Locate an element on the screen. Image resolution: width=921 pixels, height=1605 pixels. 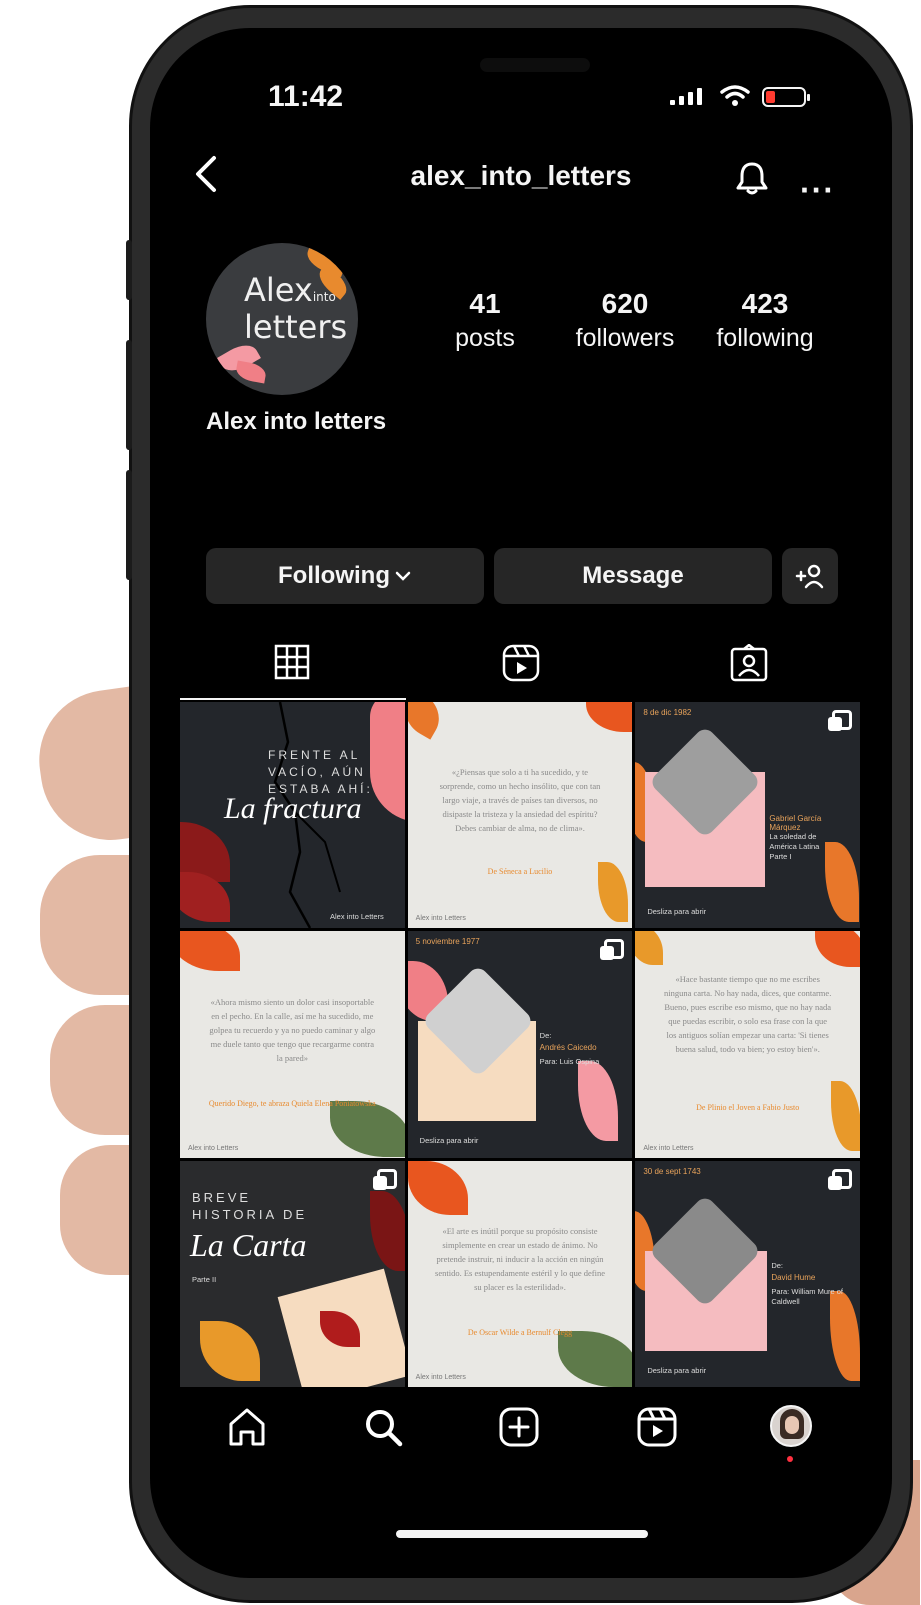
post-4-signature: Alex into Letters is located at coordinates (213, 1148).